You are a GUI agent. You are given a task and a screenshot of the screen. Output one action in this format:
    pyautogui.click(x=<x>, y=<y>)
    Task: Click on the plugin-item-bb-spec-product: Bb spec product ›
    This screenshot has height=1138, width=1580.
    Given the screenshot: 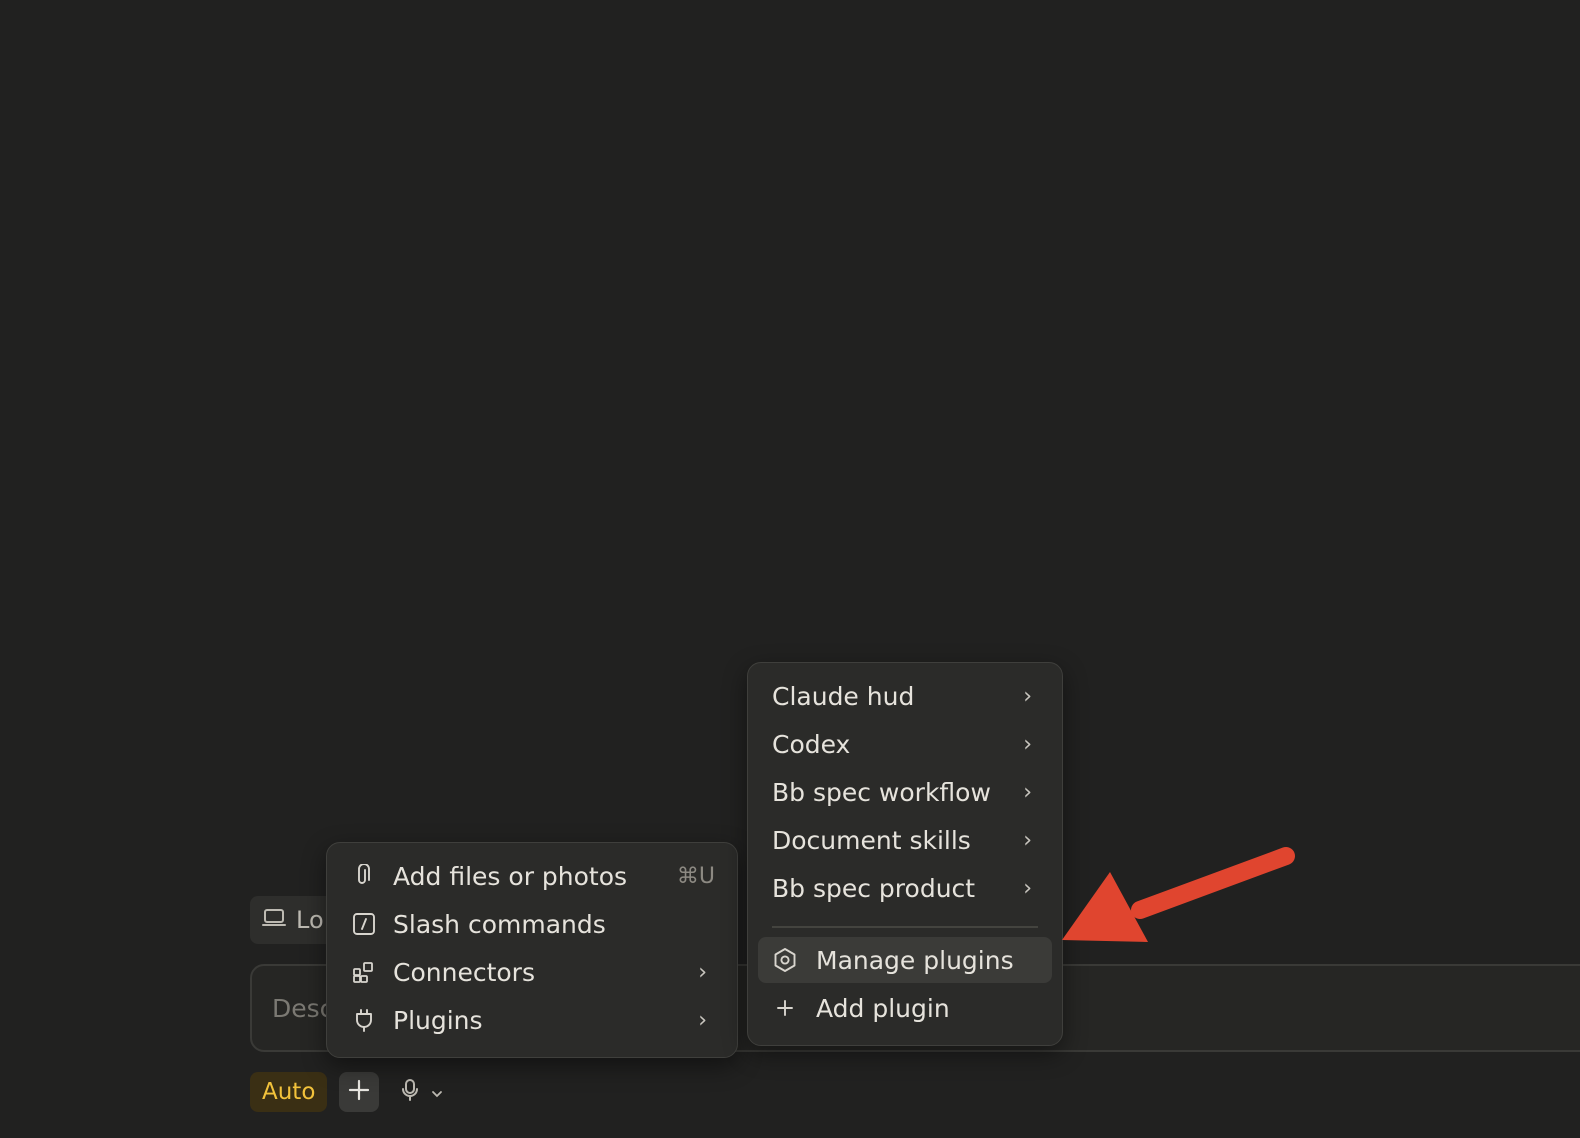 What is the action you would take?
    pyautogui.click(x=905, y=888)
    